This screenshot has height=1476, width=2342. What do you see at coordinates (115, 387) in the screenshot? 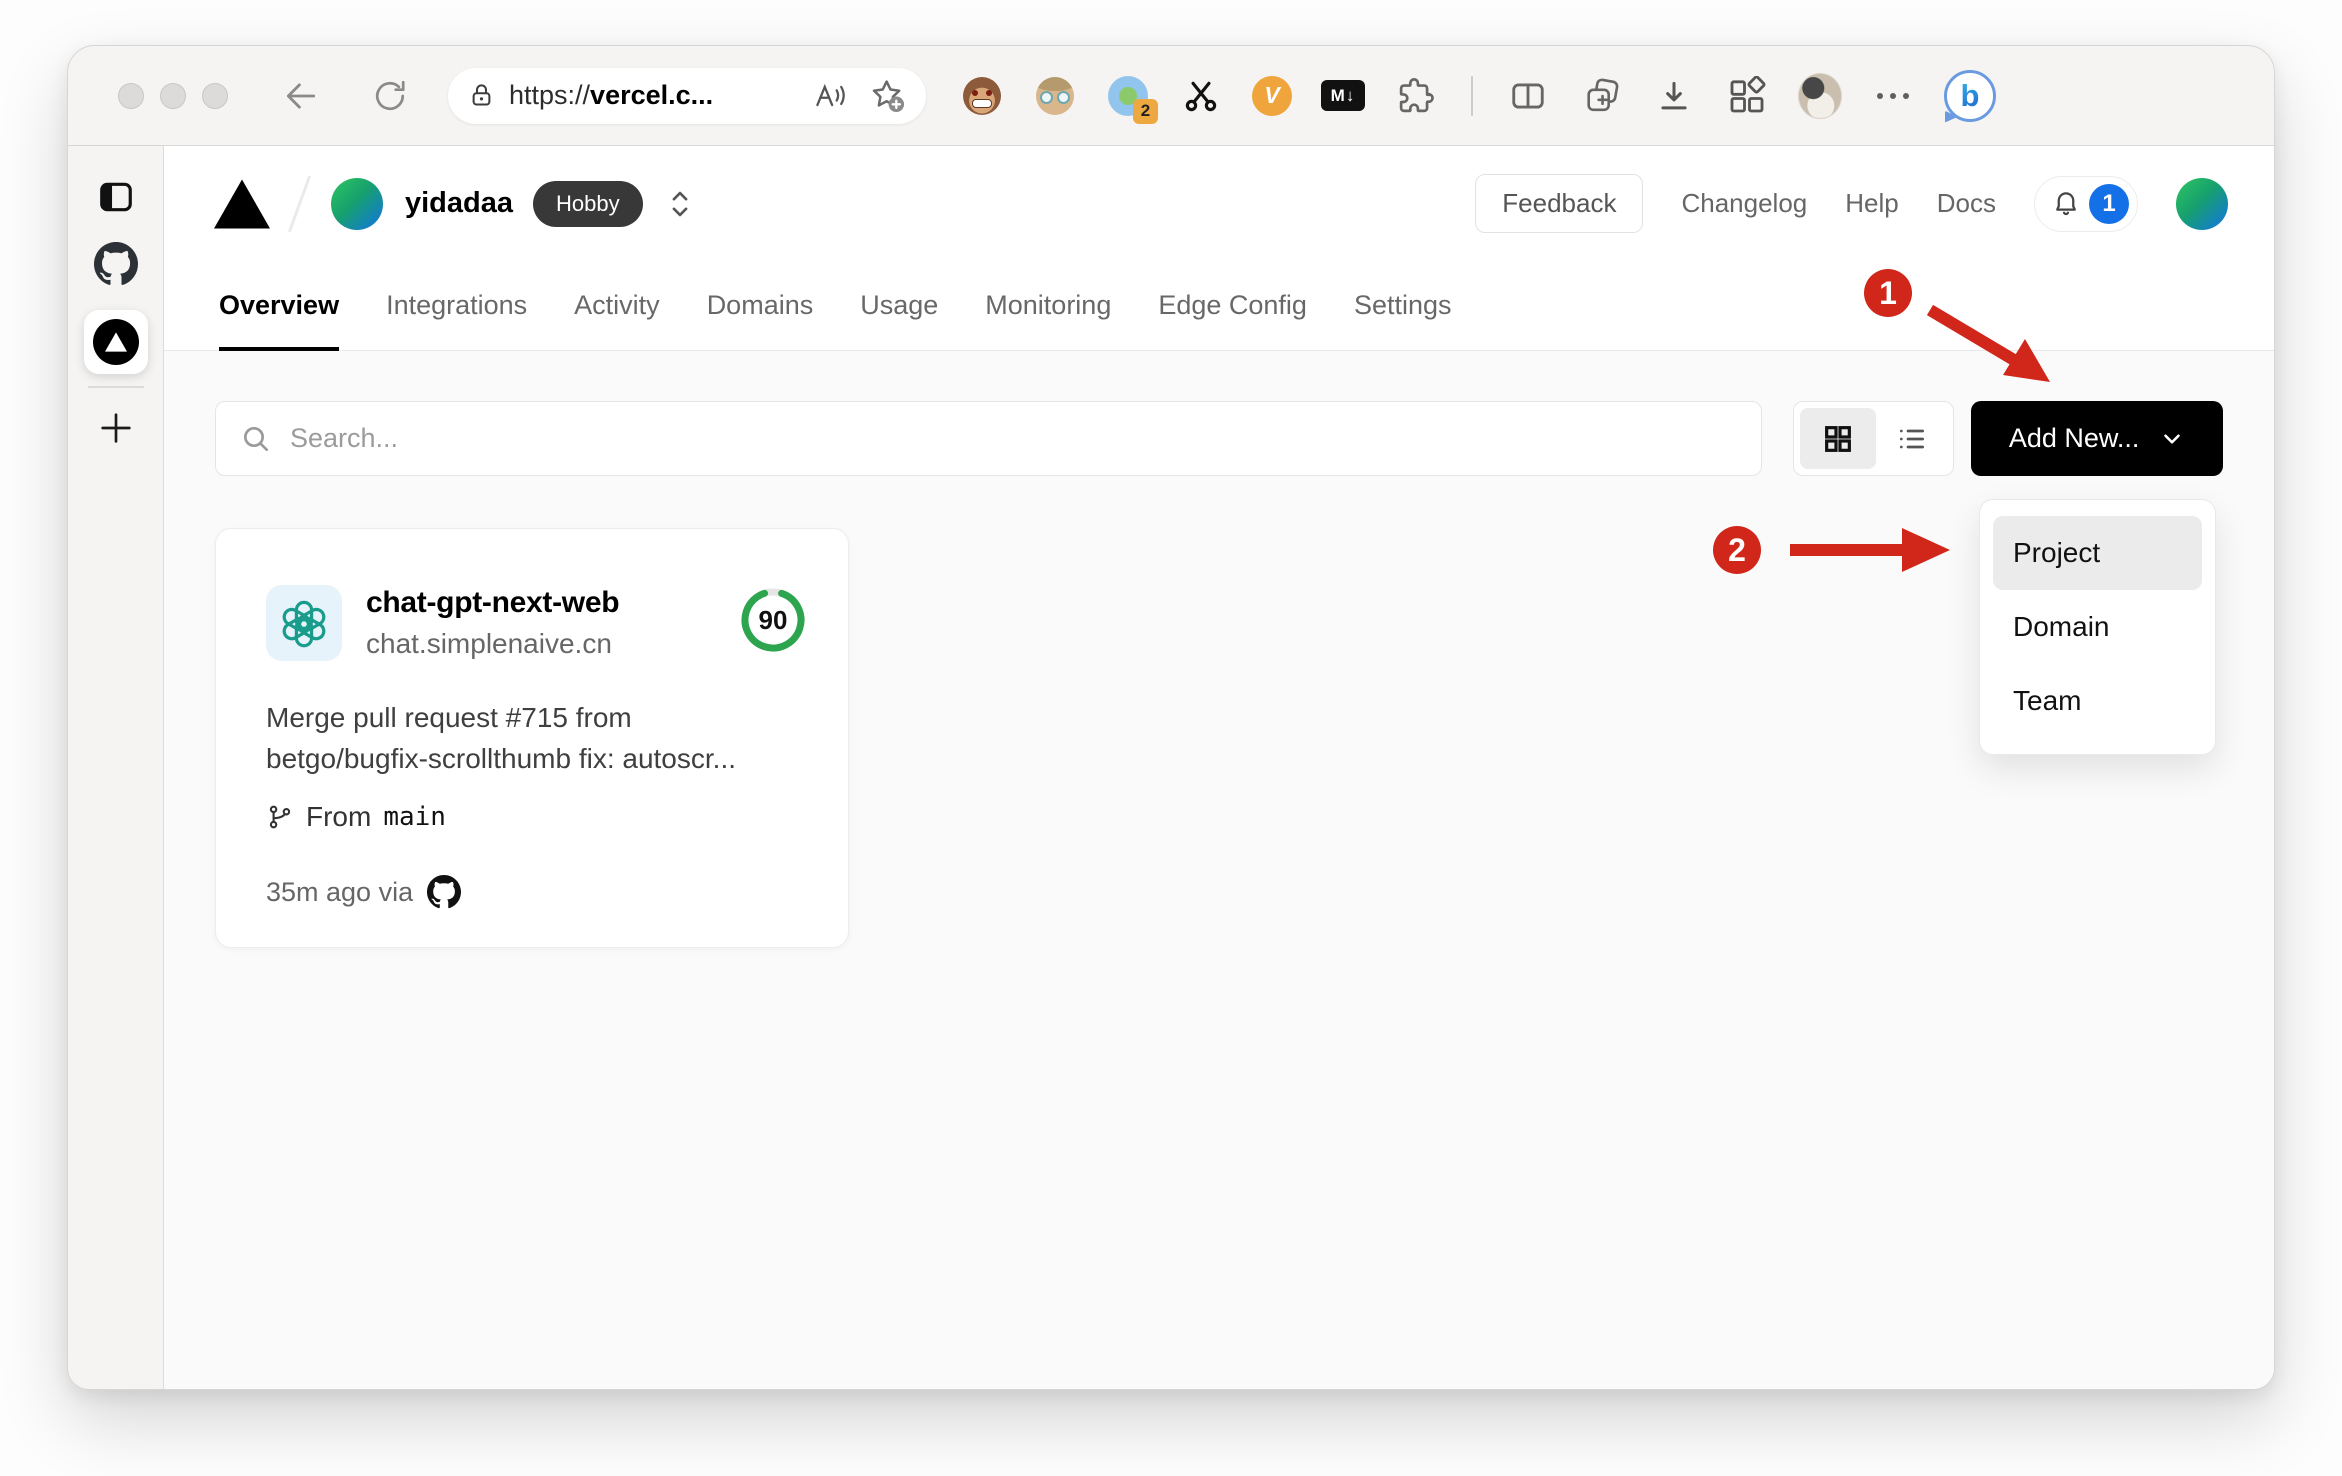
I see `sidebar-divider` at bounding box center [115, 387].